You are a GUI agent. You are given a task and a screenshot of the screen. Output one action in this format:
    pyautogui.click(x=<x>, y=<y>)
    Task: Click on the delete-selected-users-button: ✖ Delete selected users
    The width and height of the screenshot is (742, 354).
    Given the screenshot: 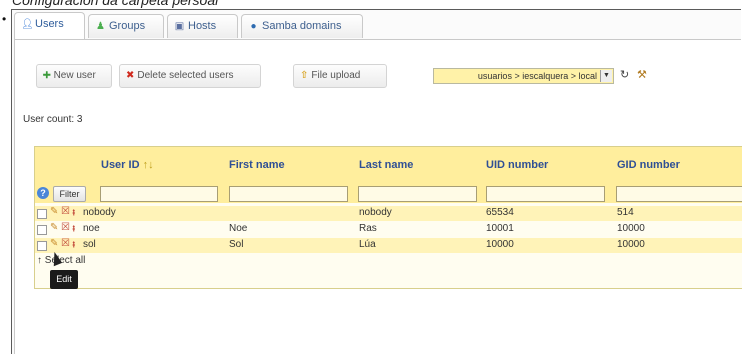 What is the action you would take?
    pyautogui.click(x=190, y=76)
    